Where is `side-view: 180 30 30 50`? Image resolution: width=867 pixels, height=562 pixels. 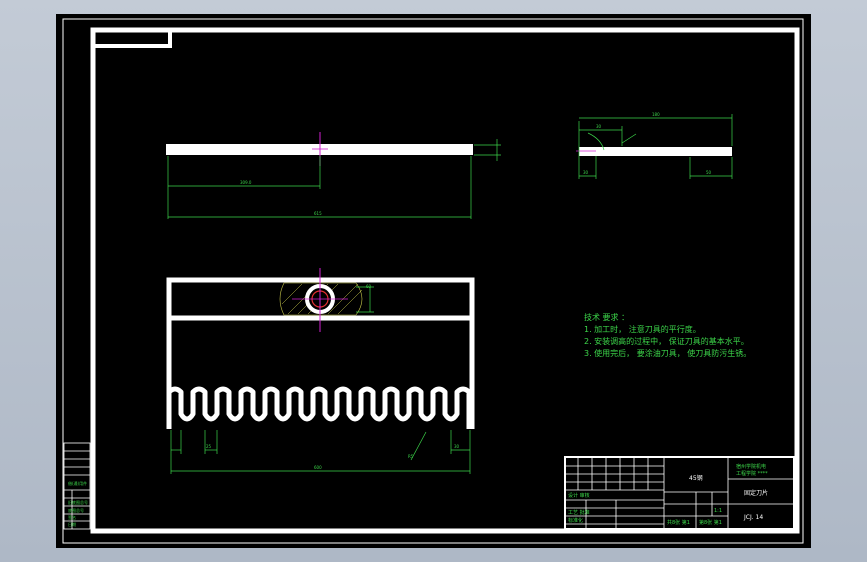
side-view: 180 30 30 50 is located at coordinates (654, 145).